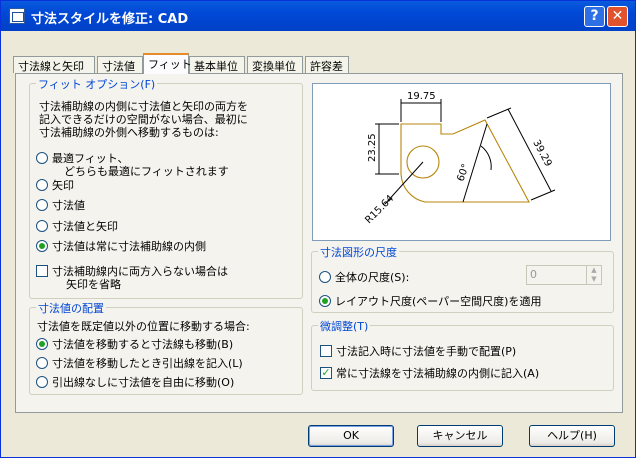  Describe the element at coordinates (593, 275) in the screenshot. I see `spinner-arrows-icon: ▲ ▼` at that location.